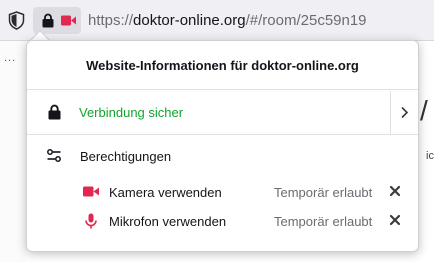 The width and height of the screenshot is (434, 262). What do you see at coordinates (13, 151) in the screenshot?
I see `page-background-left` at bounding box center [13, 151].